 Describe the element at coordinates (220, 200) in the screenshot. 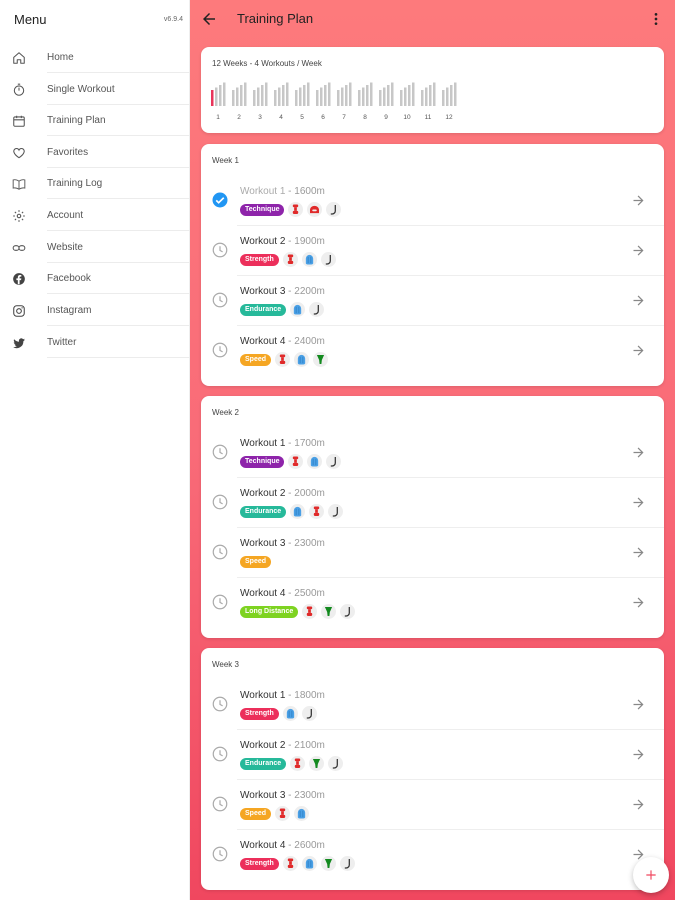

I see `check-circle-icon` at that location.